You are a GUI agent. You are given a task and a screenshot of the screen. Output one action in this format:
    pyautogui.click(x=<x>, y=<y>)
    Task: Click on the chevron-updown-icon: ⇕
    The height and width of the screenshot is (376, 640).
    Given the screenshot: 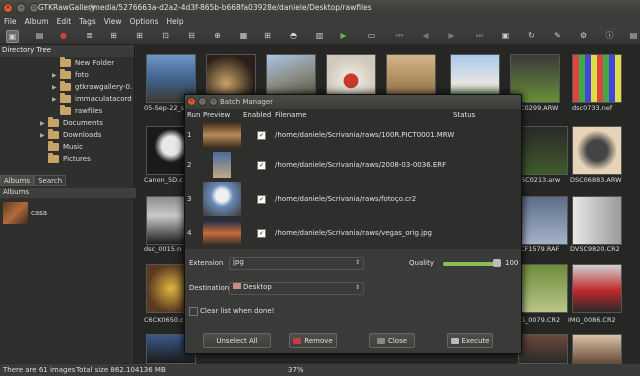 What is the action you would take?
    pyautogui.click(x=357, y=287)
    